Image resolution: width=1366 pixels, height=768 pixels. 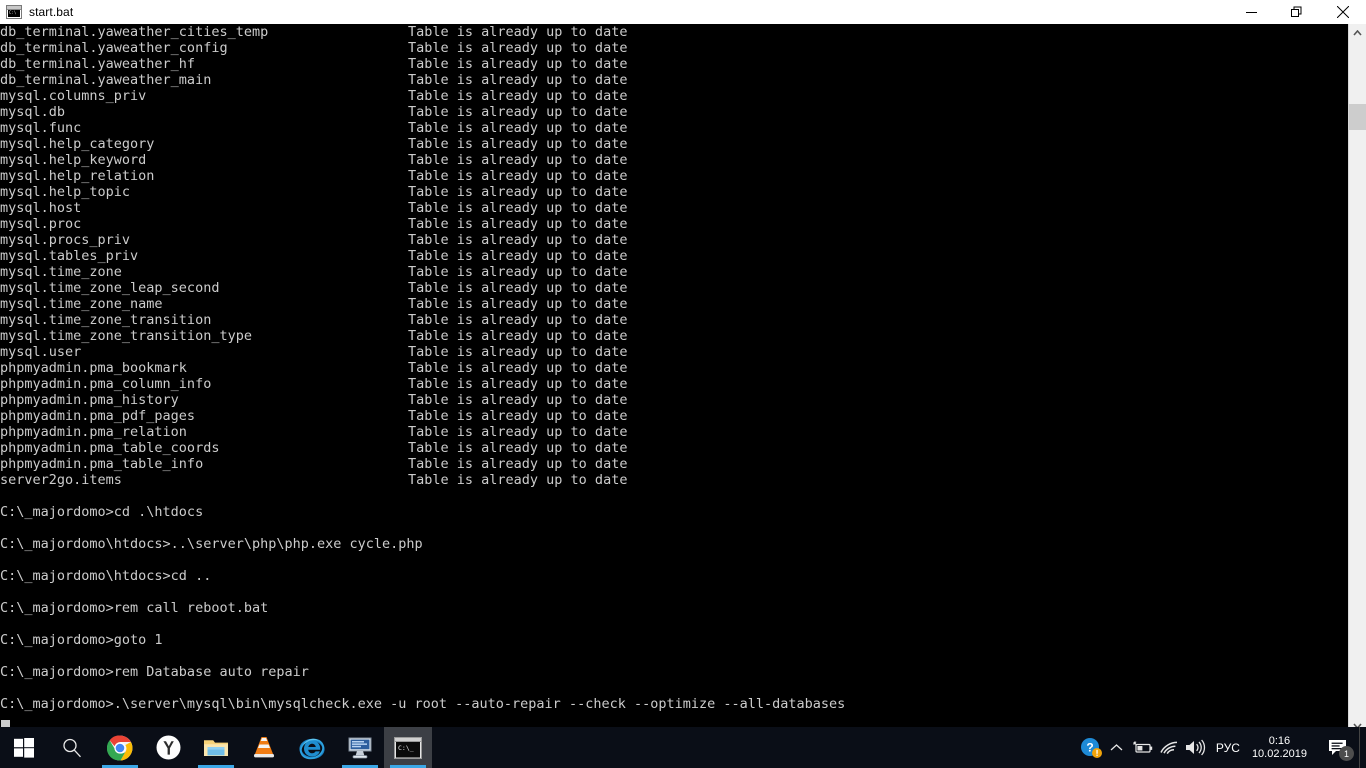 I want to click on notification-badge: 1, so click(x=1346, y=753).